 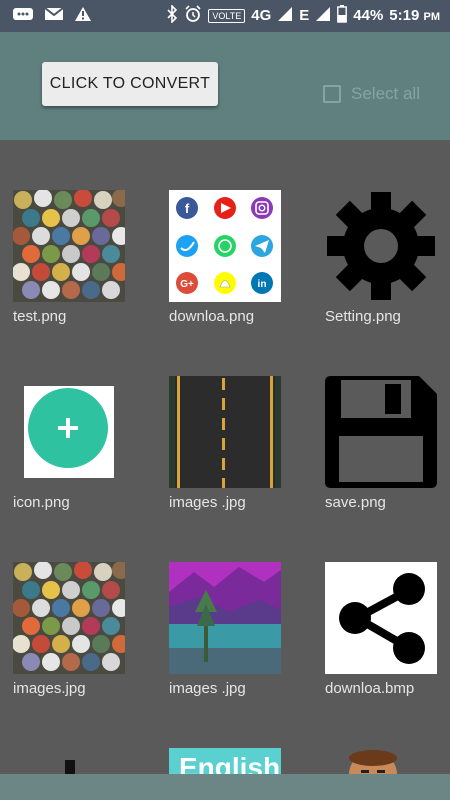 What do you see at coordinates (381, 246) in the screenshot?
I see `gear-icon` at bounding box center [381, 246].